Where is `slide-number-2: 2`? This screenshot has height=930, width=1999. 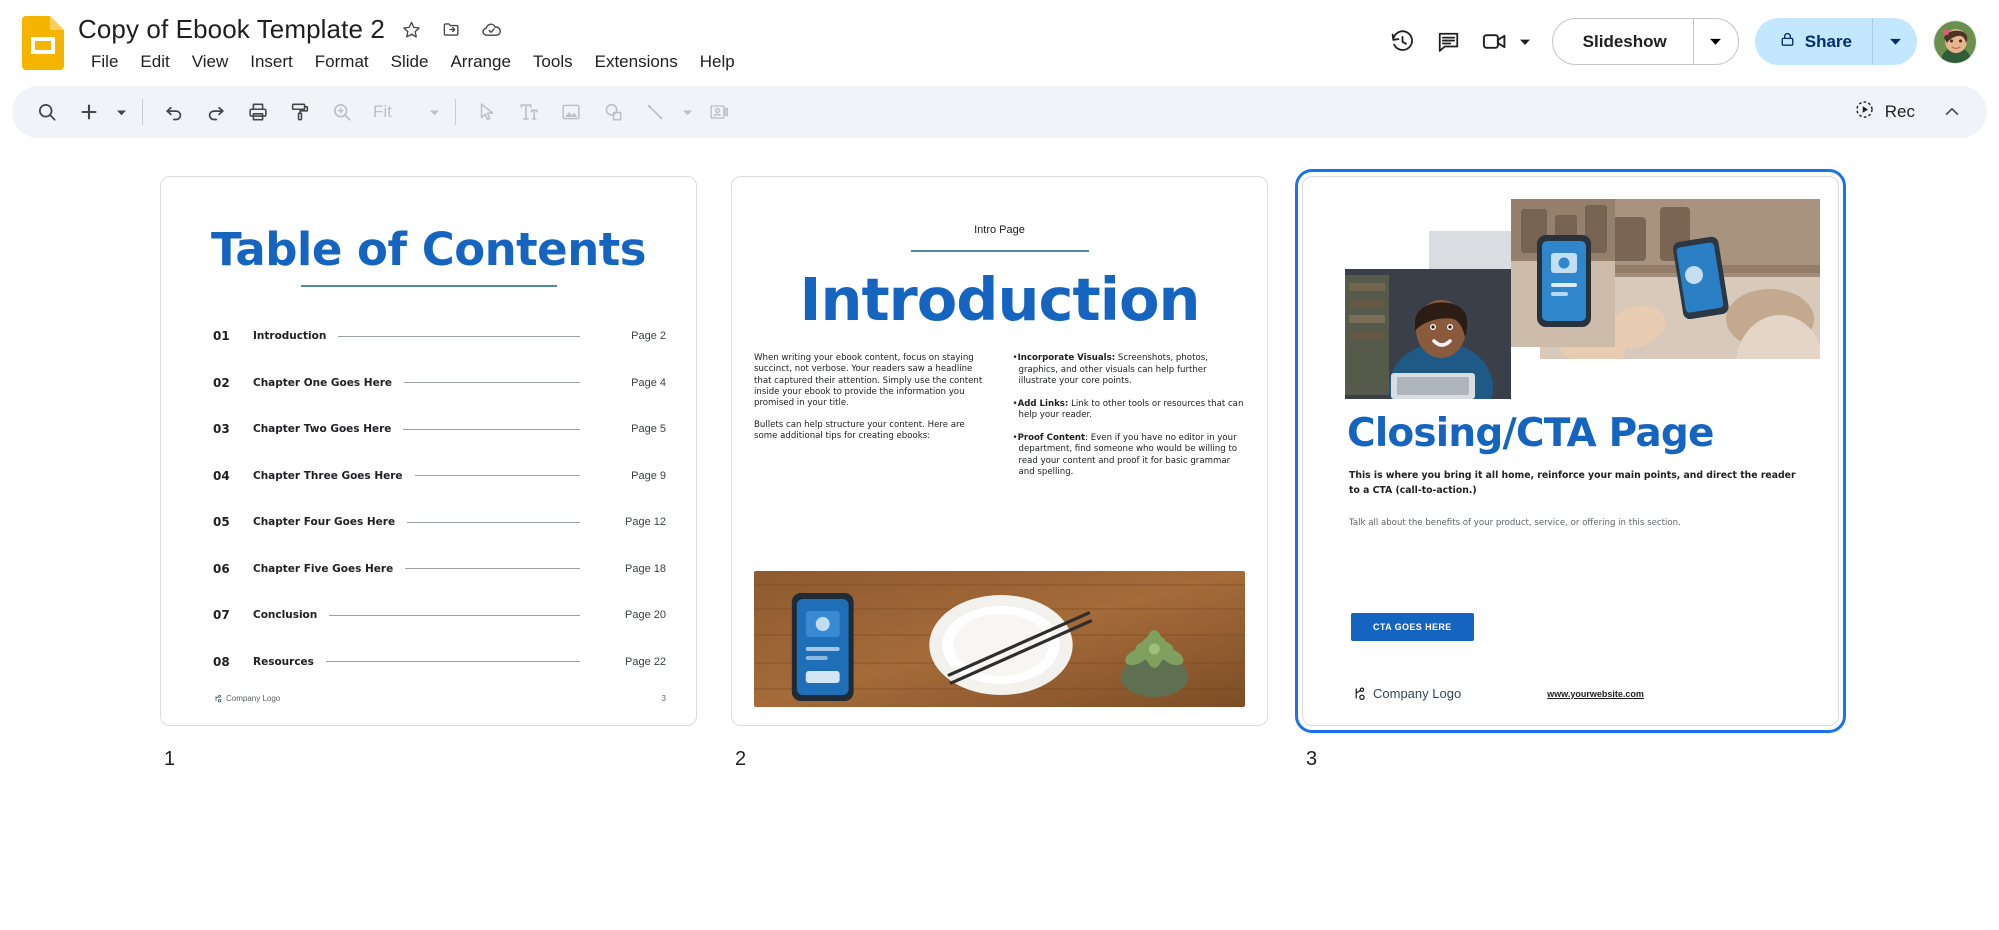
slide-number-2: 2 is located at coordinates (999, 759).